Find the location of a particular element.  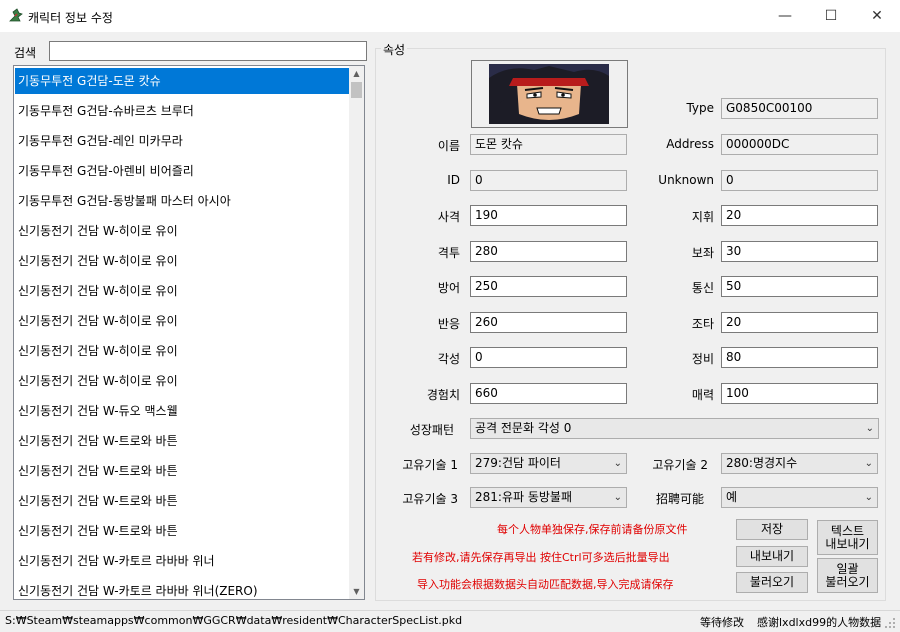

shooting-input: 190 is located at coordinates (548, 215).